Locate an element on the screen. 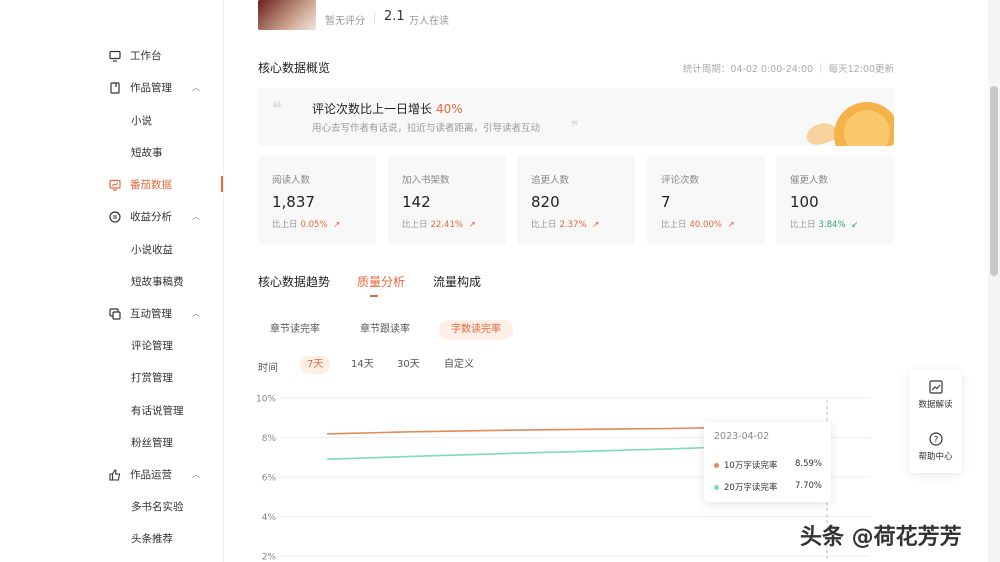 The width and height of the screenshot is (1000, 562). stat-compare: 比上日 0.05% ↗ is located at coordinates (306, 224).